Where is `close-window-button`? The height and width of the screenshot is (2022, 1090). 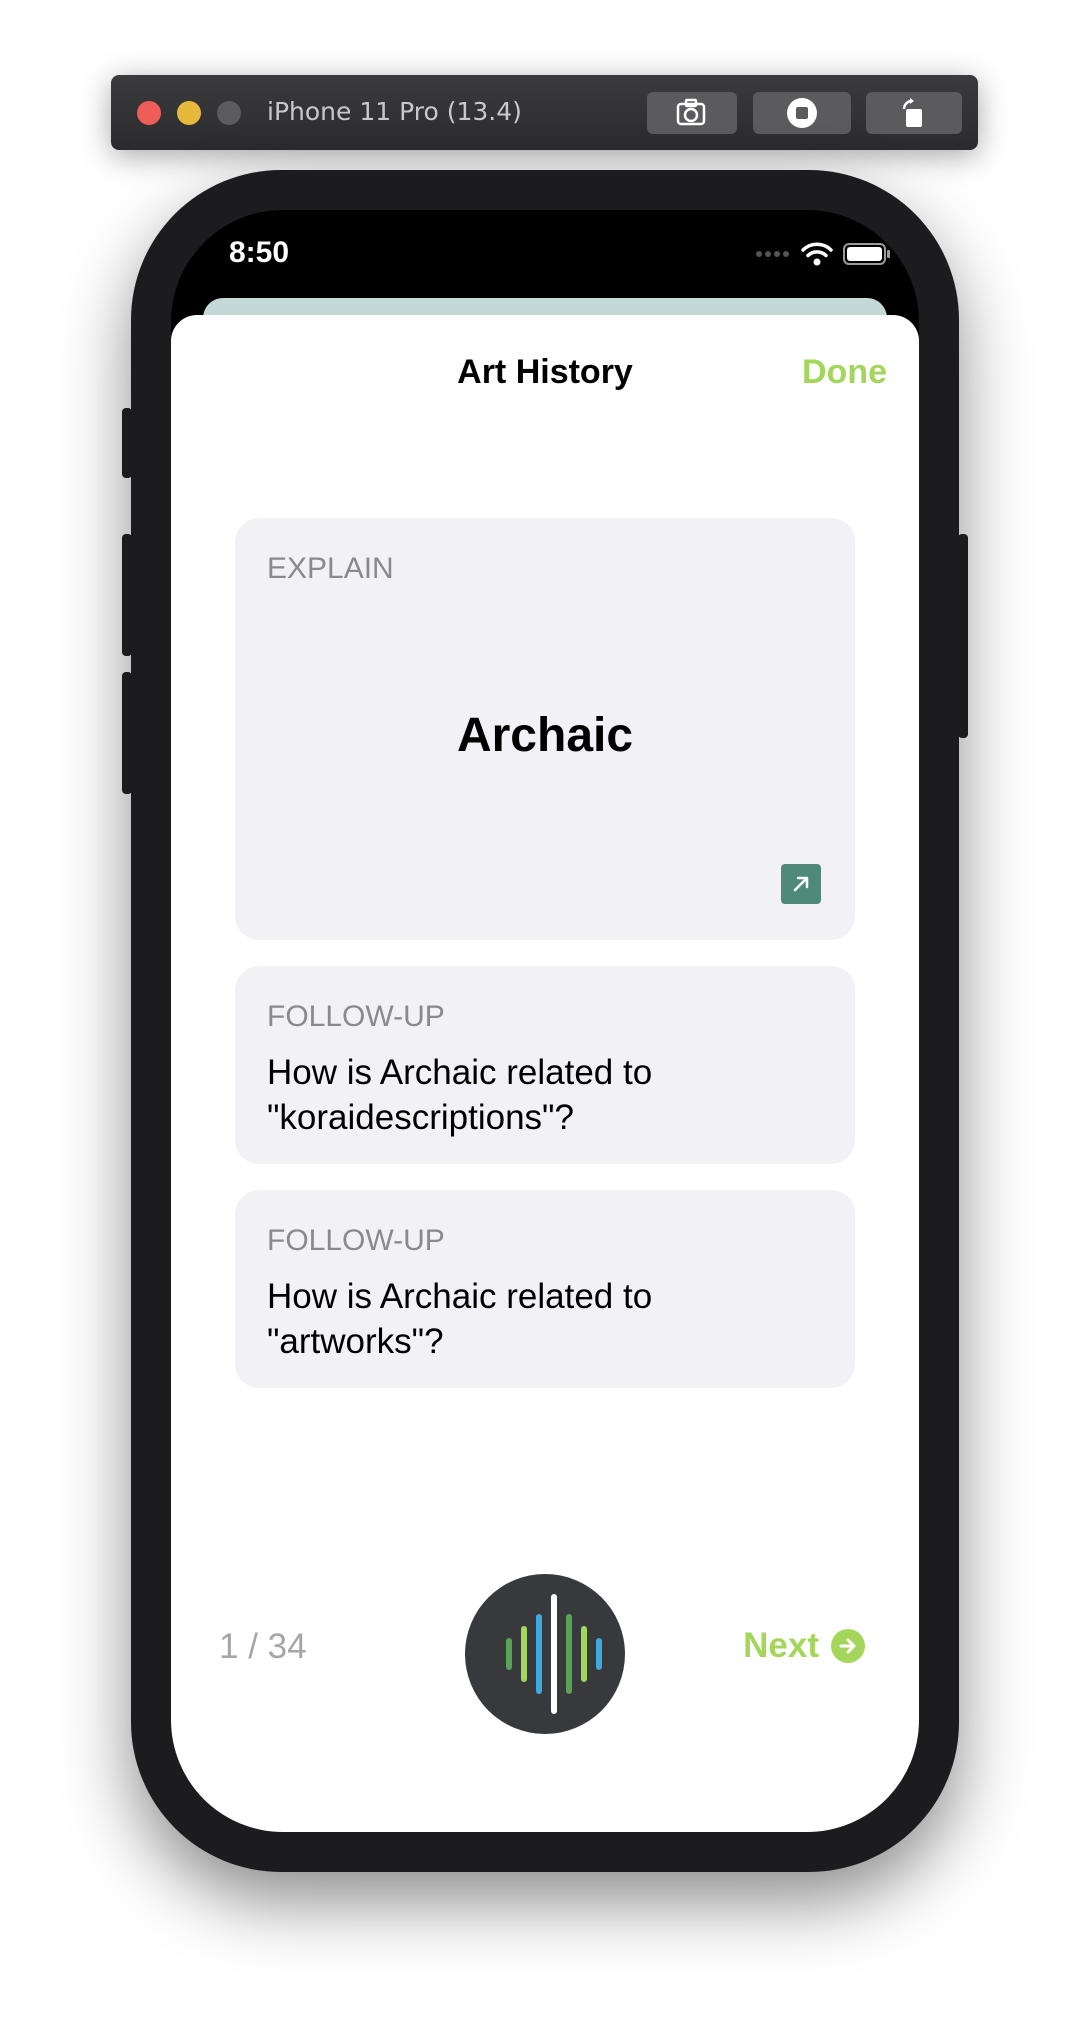
close-window-button is located at coordinates (149, 113).